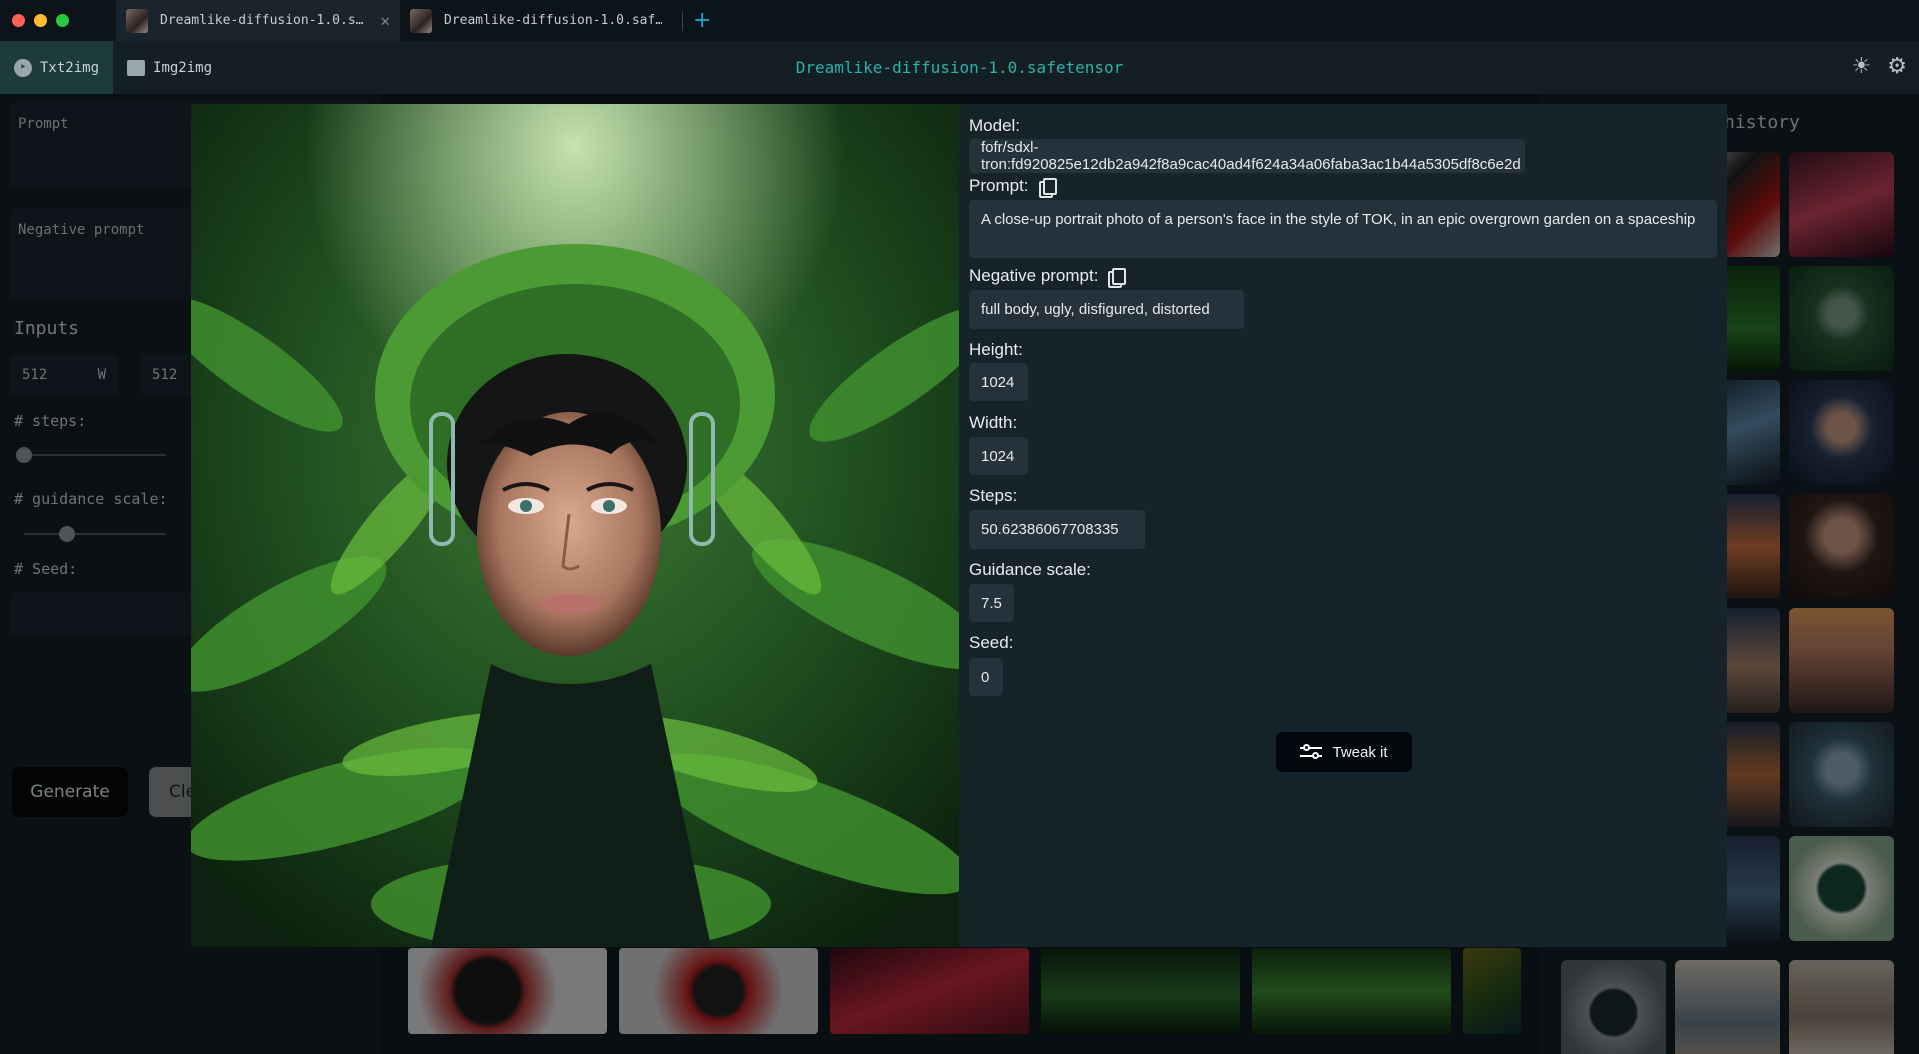  I want to click on guidance-scale-label-text: Guidance scale:, so click(1030, 569).